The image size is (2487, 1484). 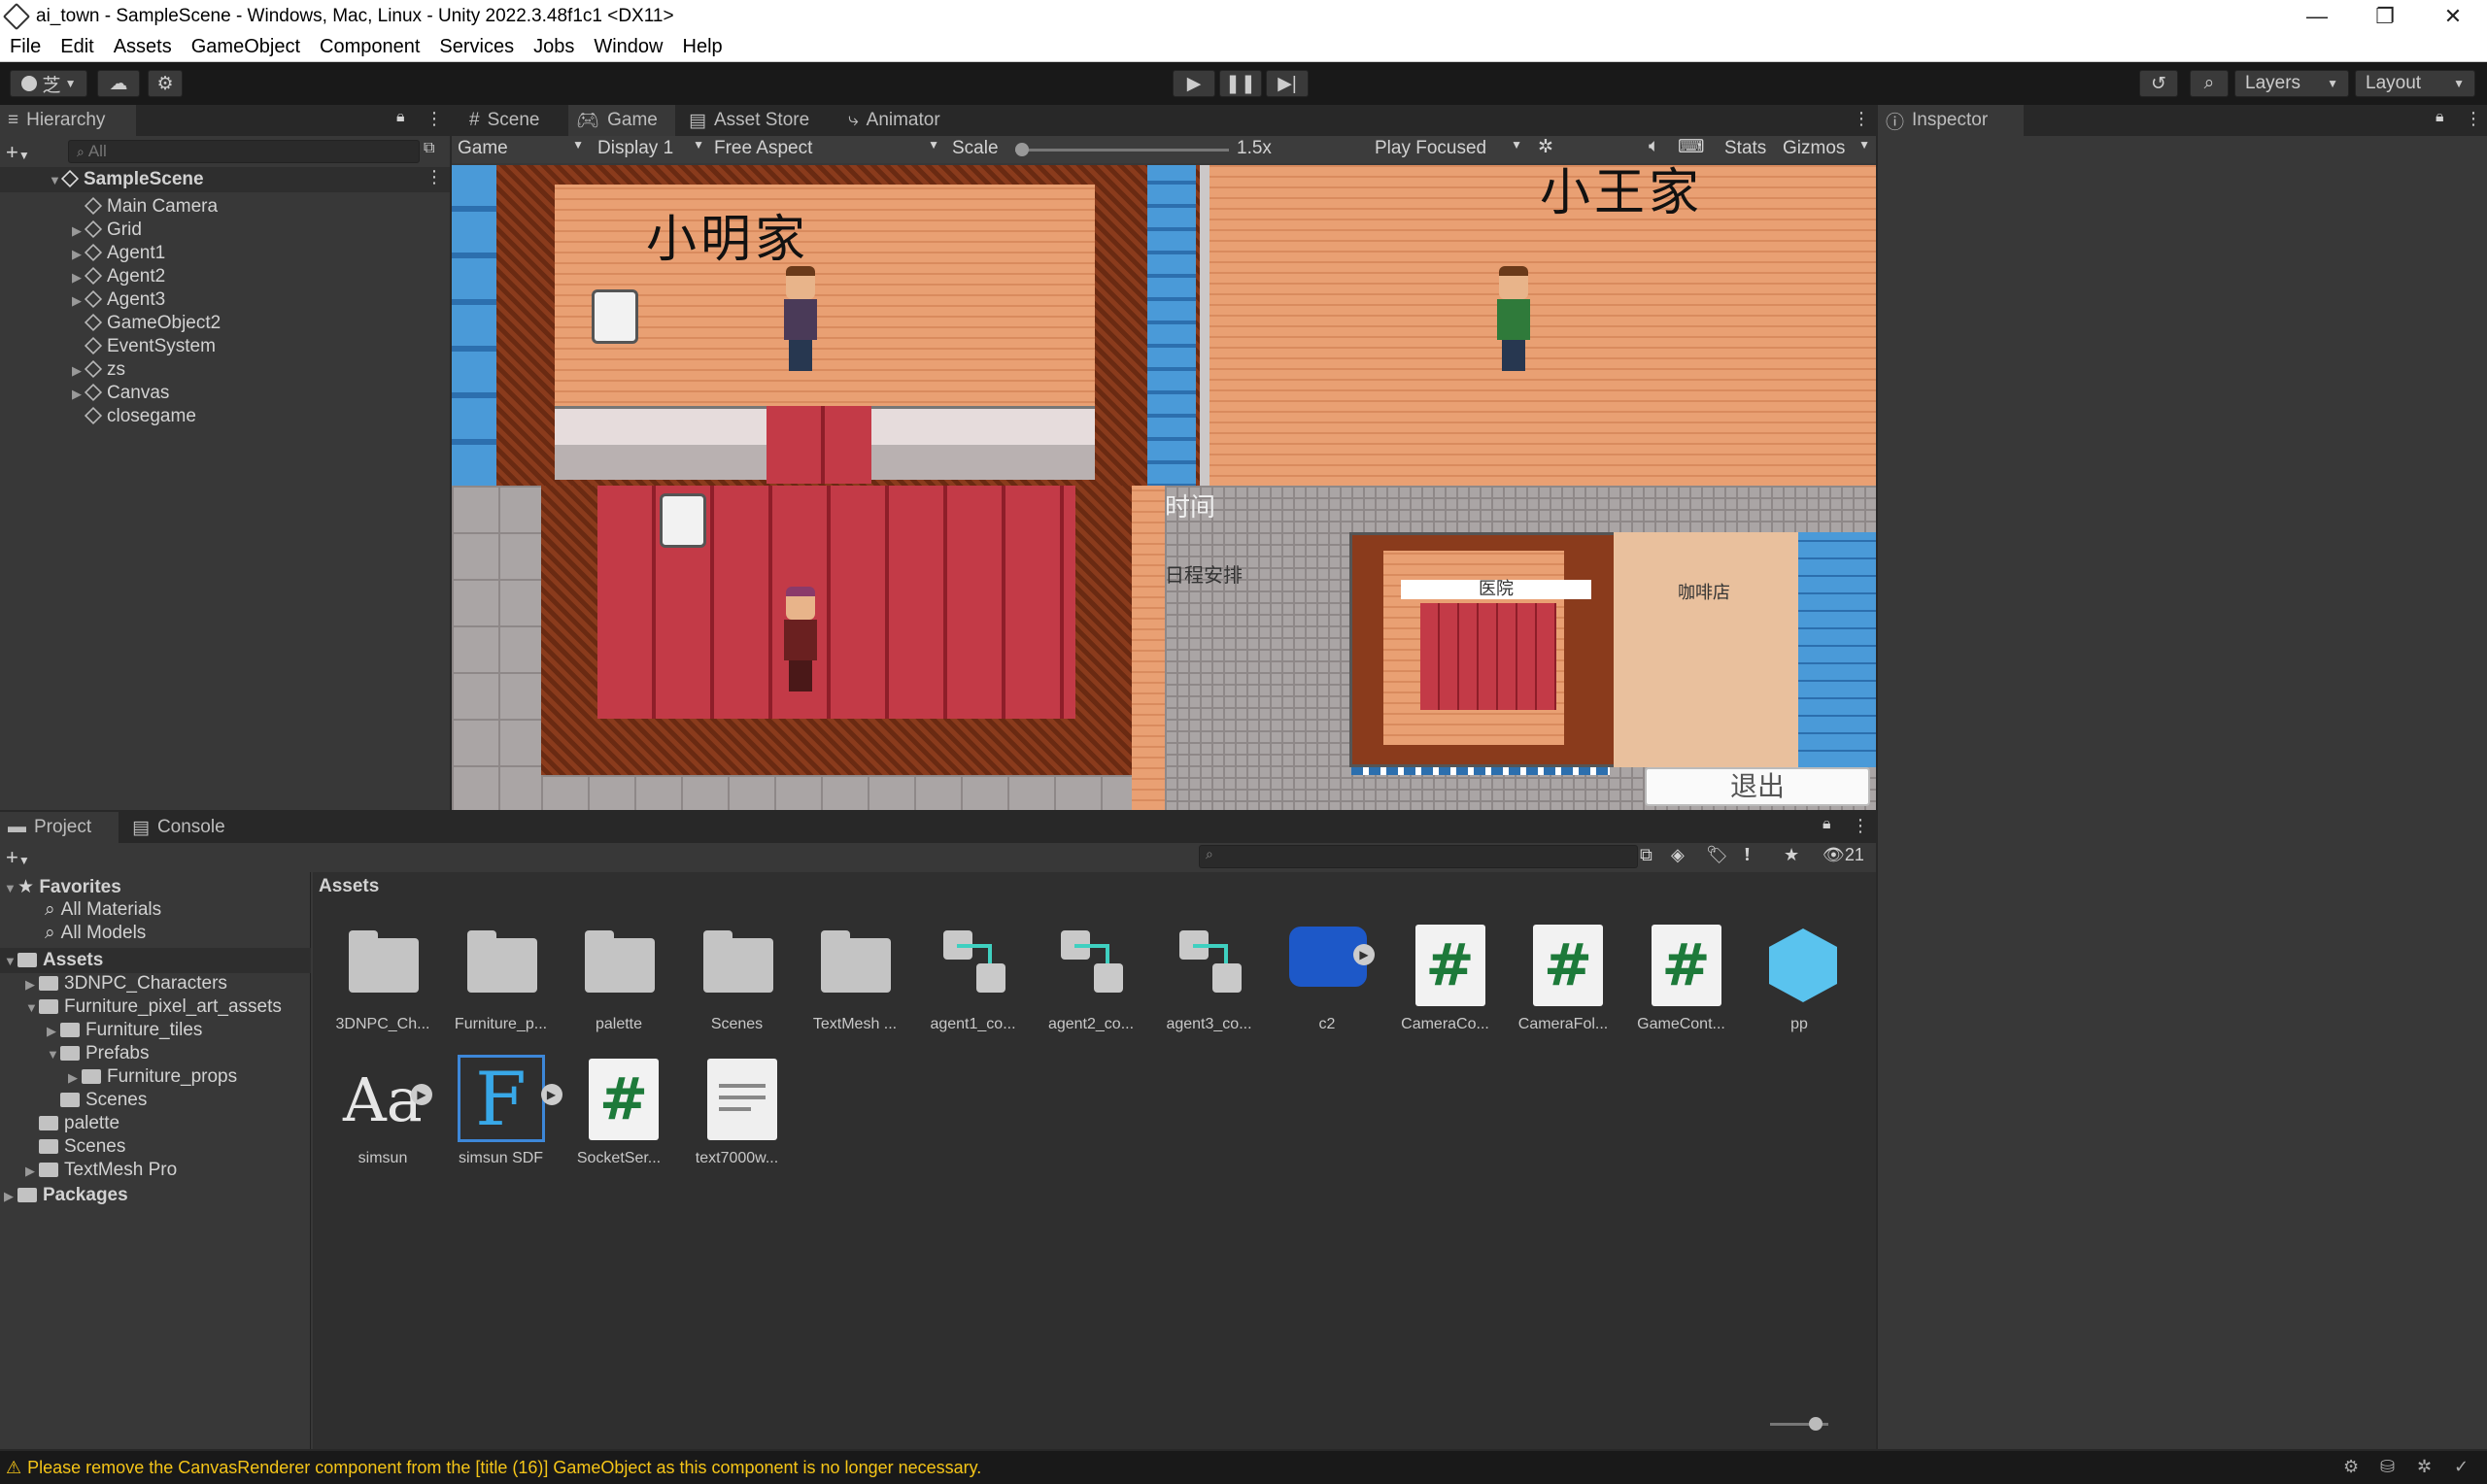 I want to click on hierarchy-item: Main Camera, so click(x=145, y=207).